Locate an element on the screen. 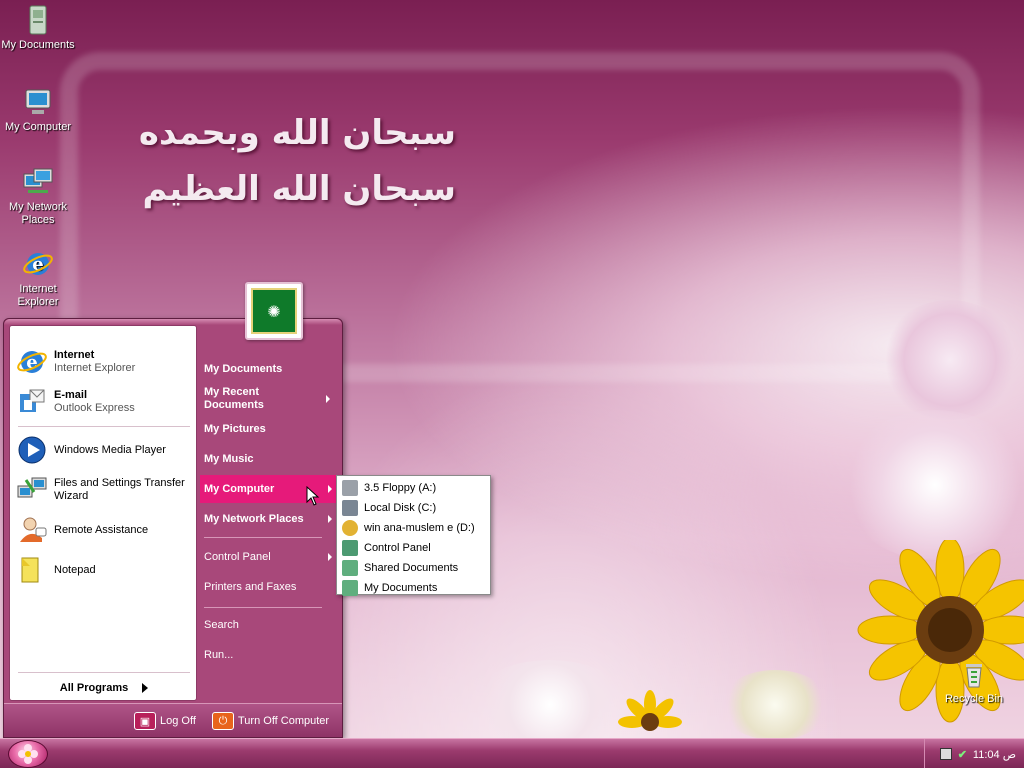 This screenshot has width=1024, height=768. turn-off-button: ⏻ Turn Off Computer is located at coordinates (270, 721).